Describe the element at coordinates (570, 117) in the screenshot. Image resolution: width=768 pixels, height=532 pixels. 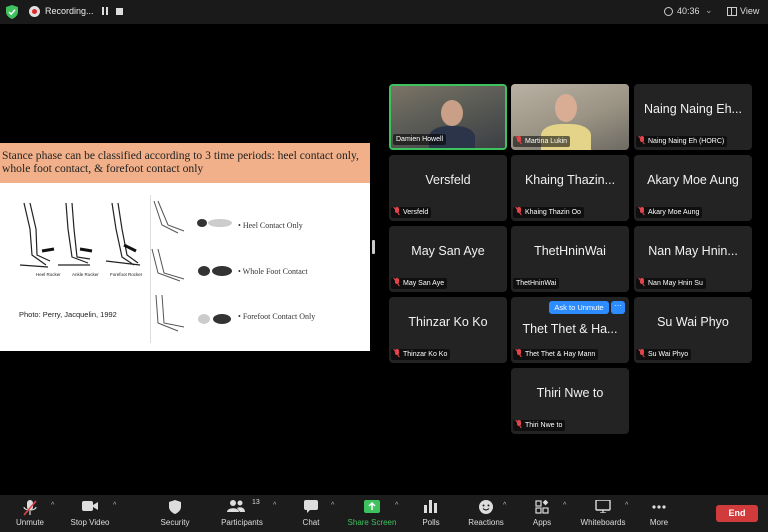
I see `participant-tile: Martina Lukin` at that location.